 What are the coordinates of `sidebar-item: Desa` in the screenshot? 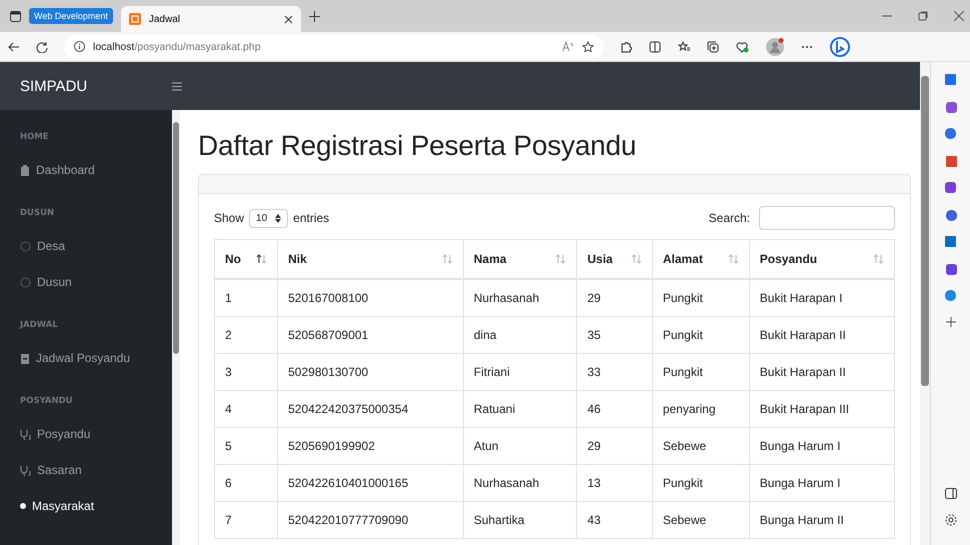 It's located at (86, 246).